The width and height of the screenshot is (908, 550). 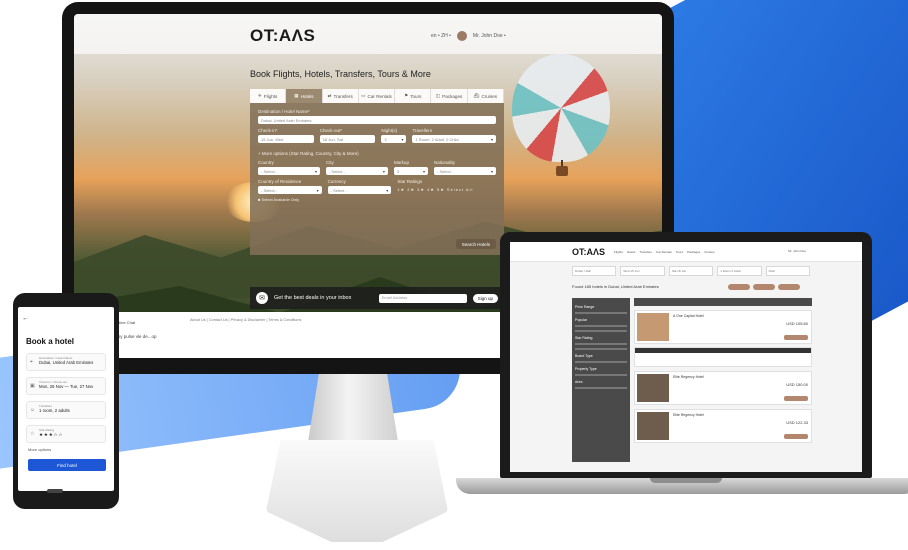 I want to click on markup-select: 3 ▾, so click(x=411, y=171).